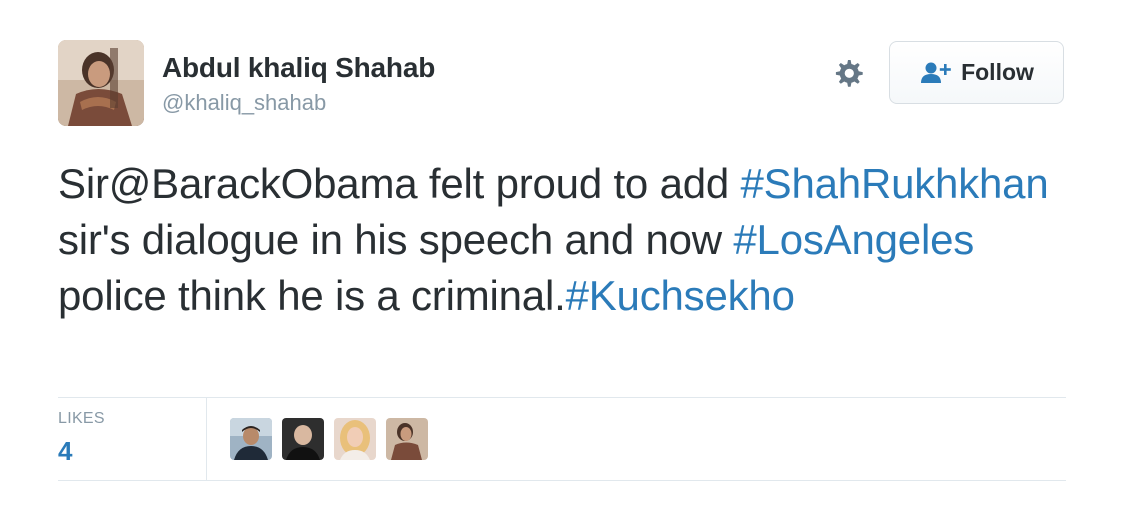 This screenshot has height=508, width=1128. Describe the element at coordinates (329, 439) in the screenshot. I see `liker-avatars` at that location.